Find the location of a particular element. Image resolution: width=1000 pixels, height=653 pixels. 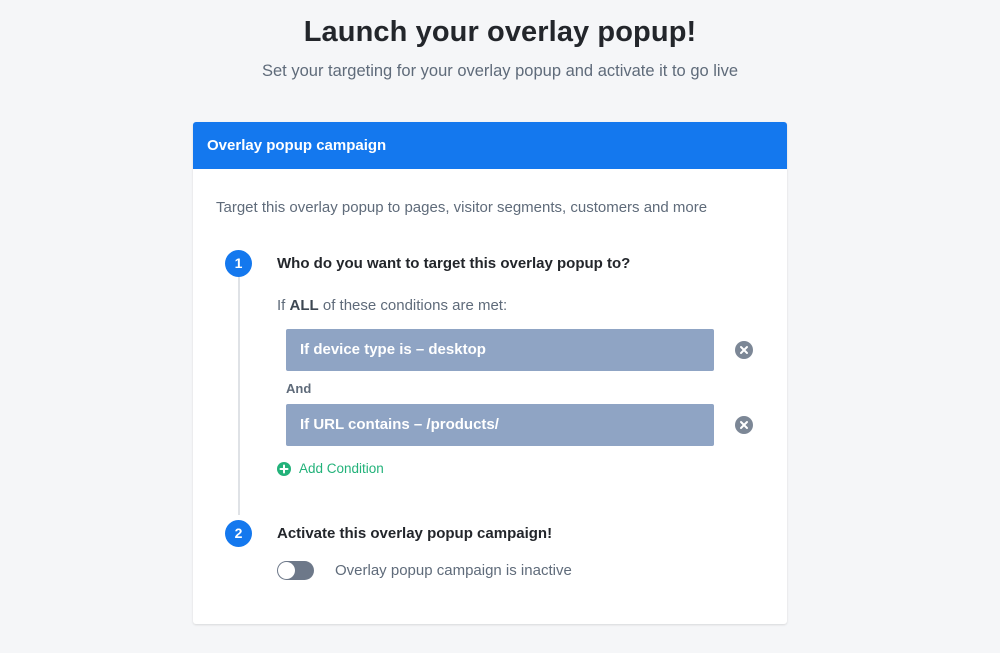

conditions-intro: If ALL of these conditions are met: is located at coordinates (392, 305).